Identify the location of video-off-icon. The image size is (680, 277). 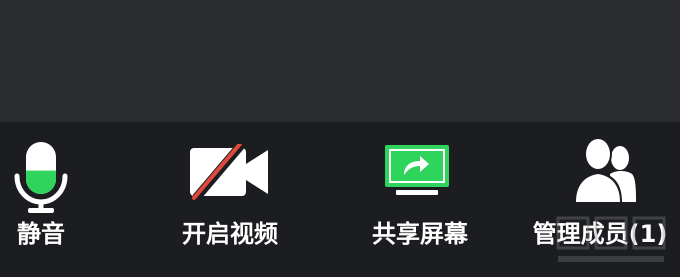
(229, 172).